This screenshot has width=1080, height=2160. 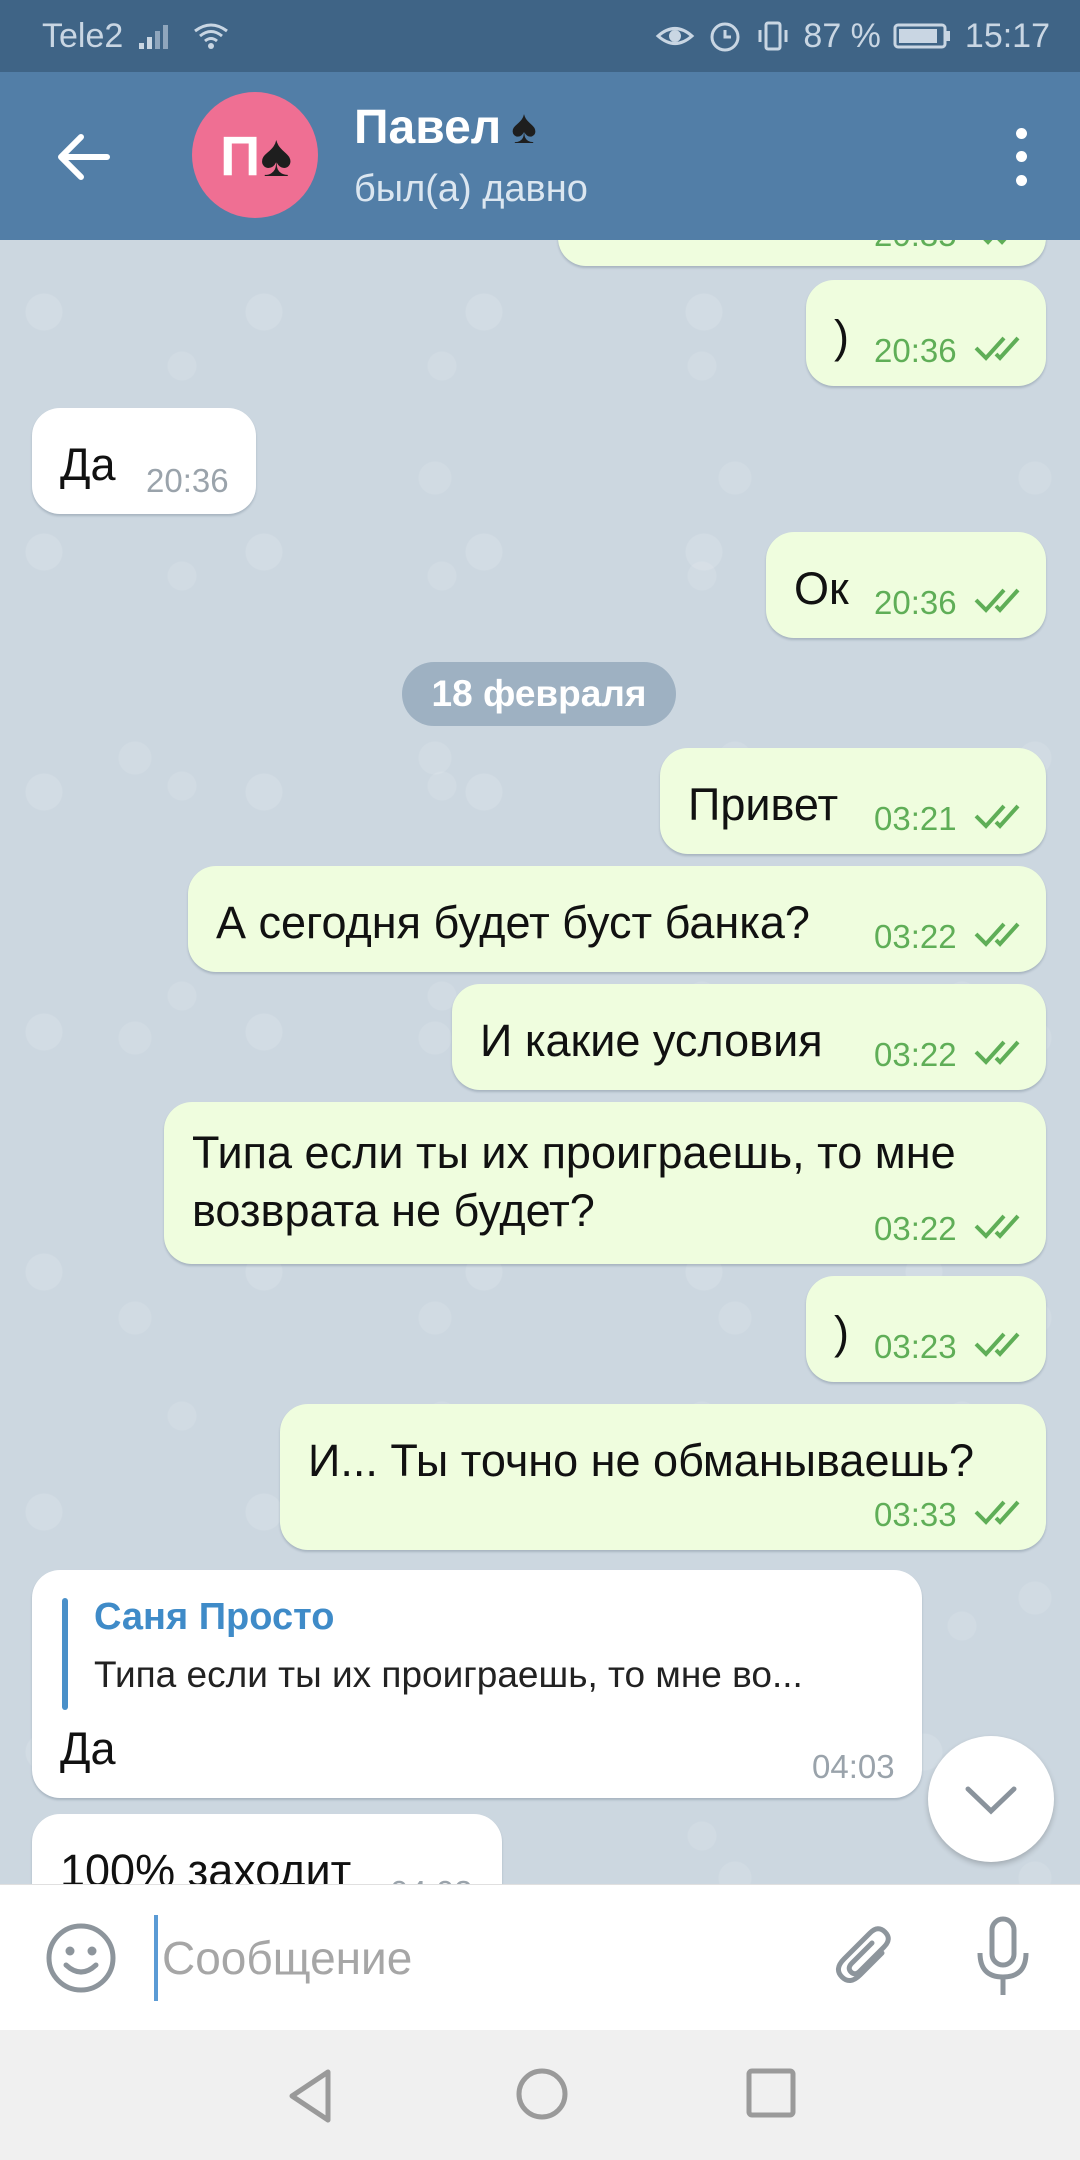 I want to click on message-bubble-outgoing: И... Ты точно не обманываешь? 03:33, so click(x=663, y=1477).